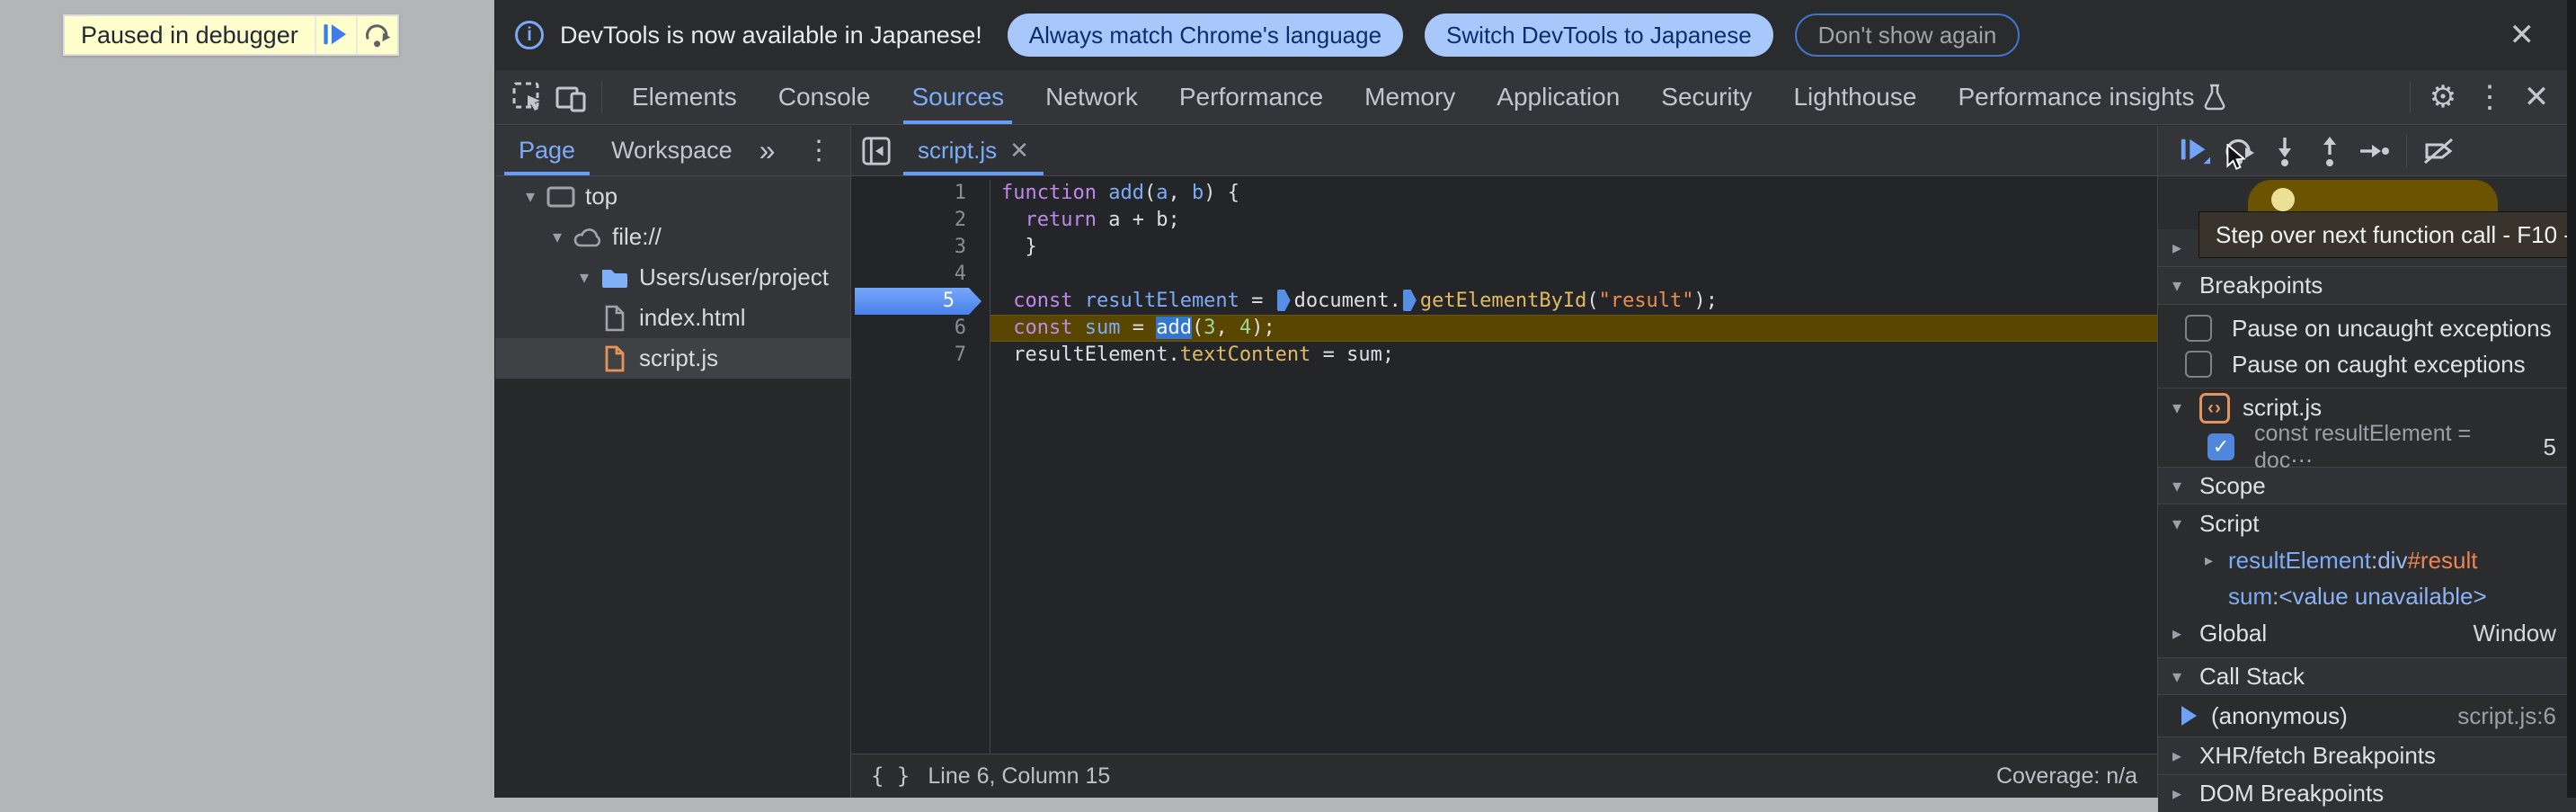 The height and width of the screenshot is (812, 2576). I want to click on tree-item-index.html: index.html, so click(672, 318).